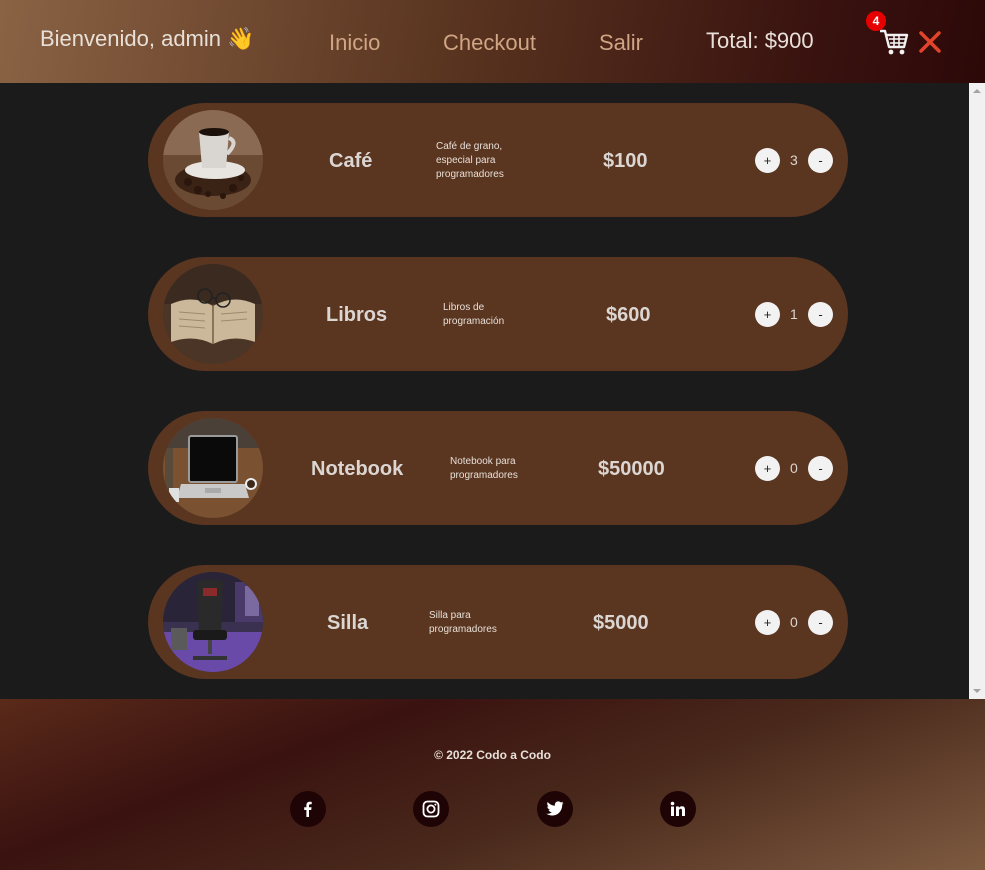  I want to click on scroll-up-arrow-icon, so click(977, 91).